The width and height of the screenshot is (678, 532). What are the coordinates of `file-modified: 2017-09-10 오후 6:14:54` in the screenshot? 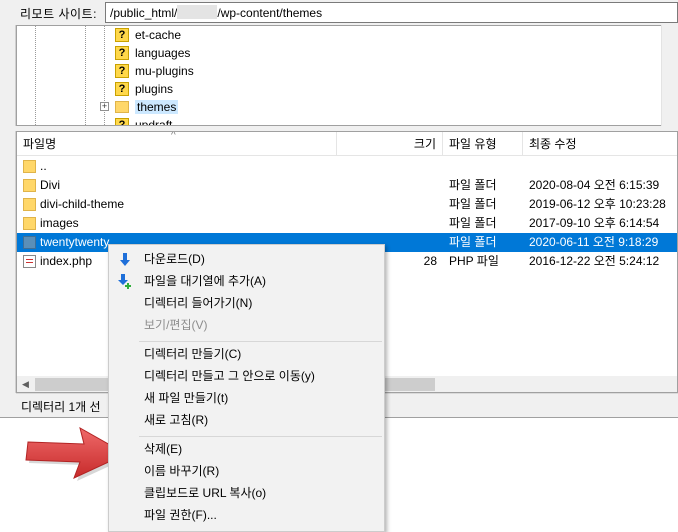 It's located at (594, 223).